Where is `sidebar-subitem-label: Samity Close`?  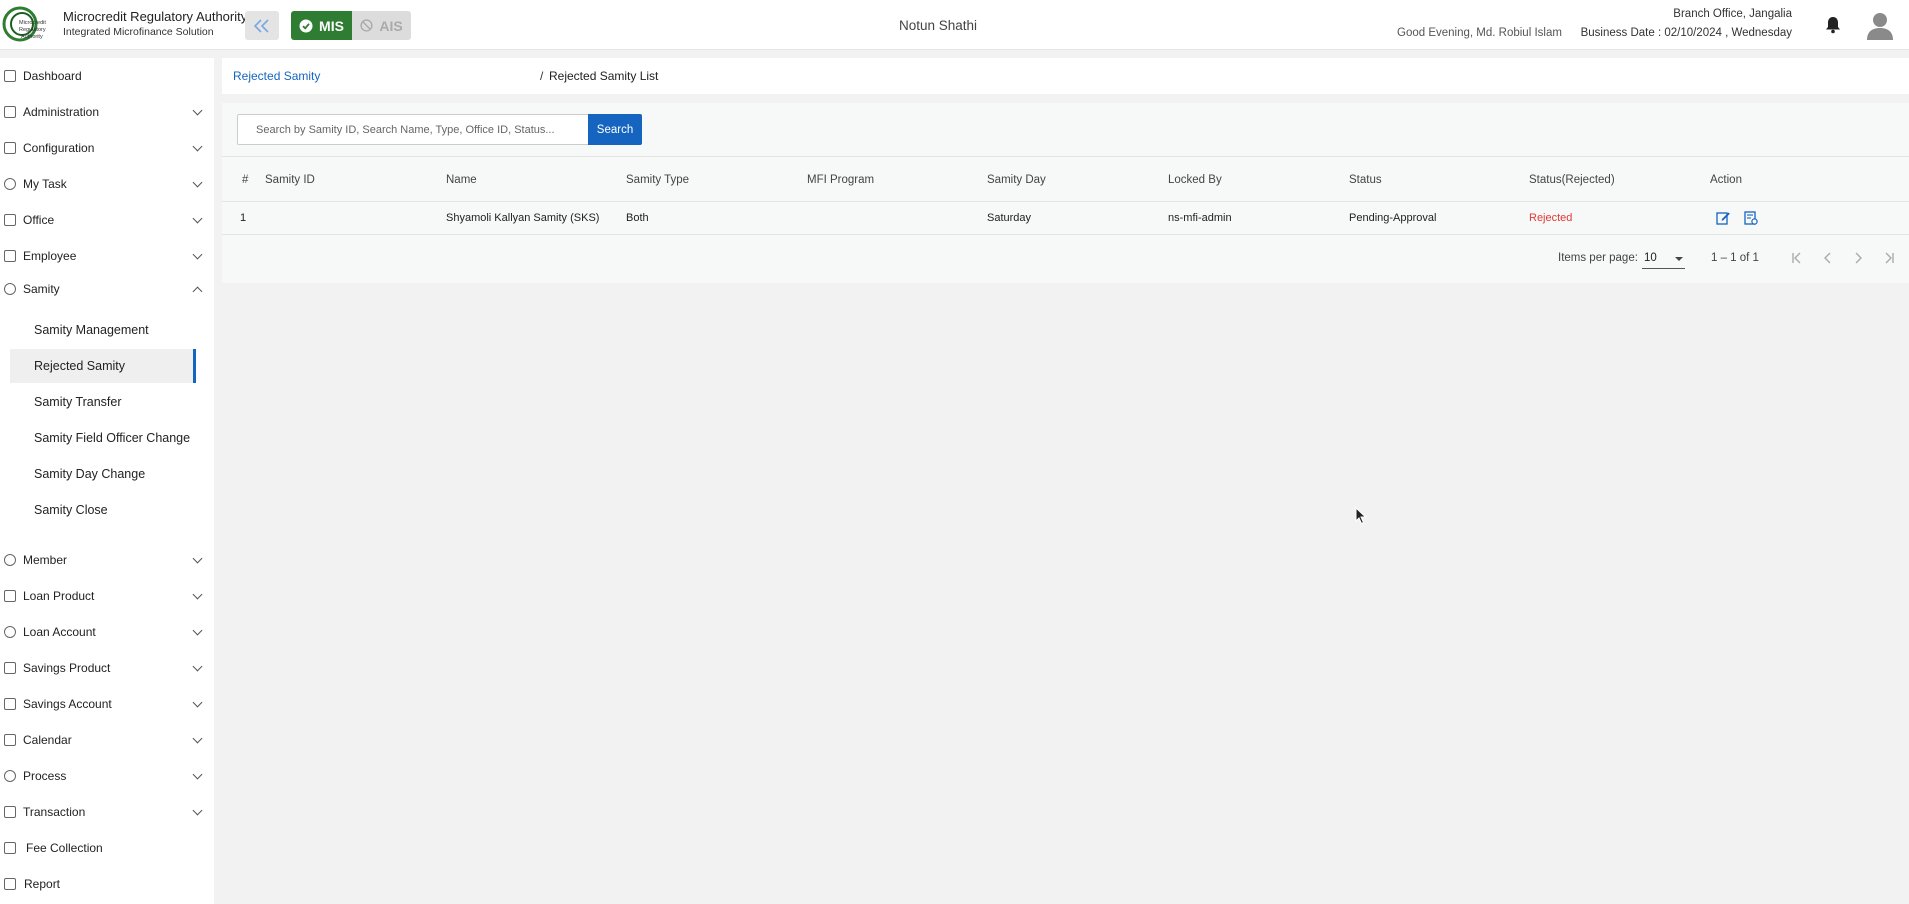
sidebar-subitem-label: Samity Close is located at coordinates (71, 510).